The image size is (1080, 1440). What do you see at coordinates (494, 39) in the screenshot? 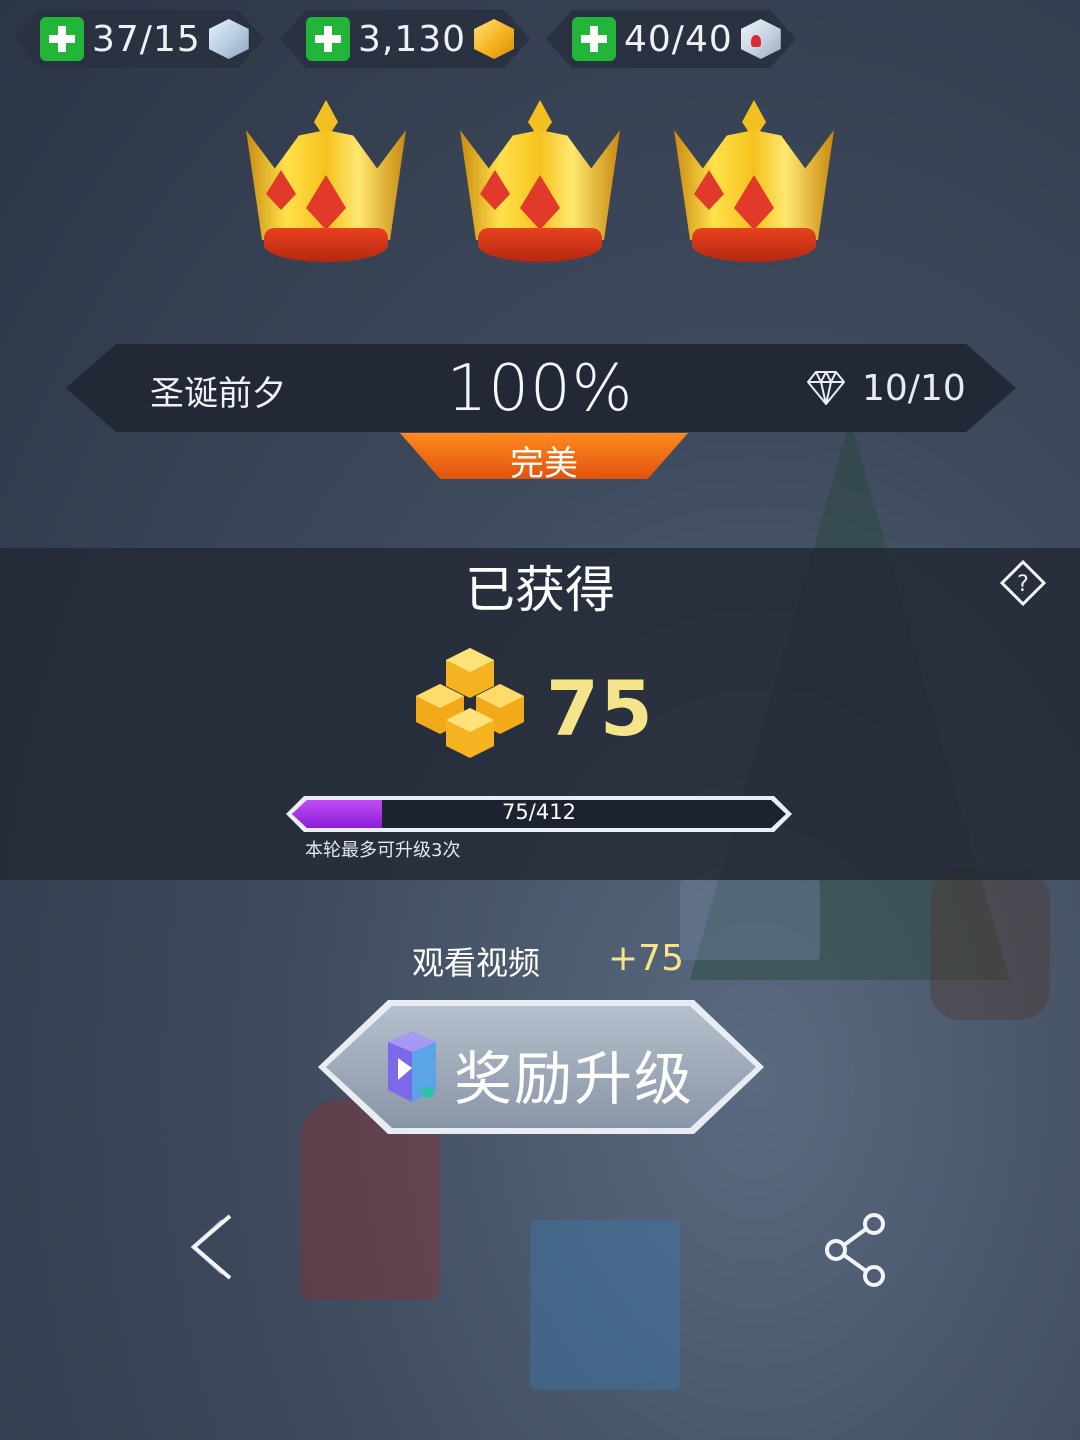
I see `gold-cube-icon` at bounding box center [494, 39].